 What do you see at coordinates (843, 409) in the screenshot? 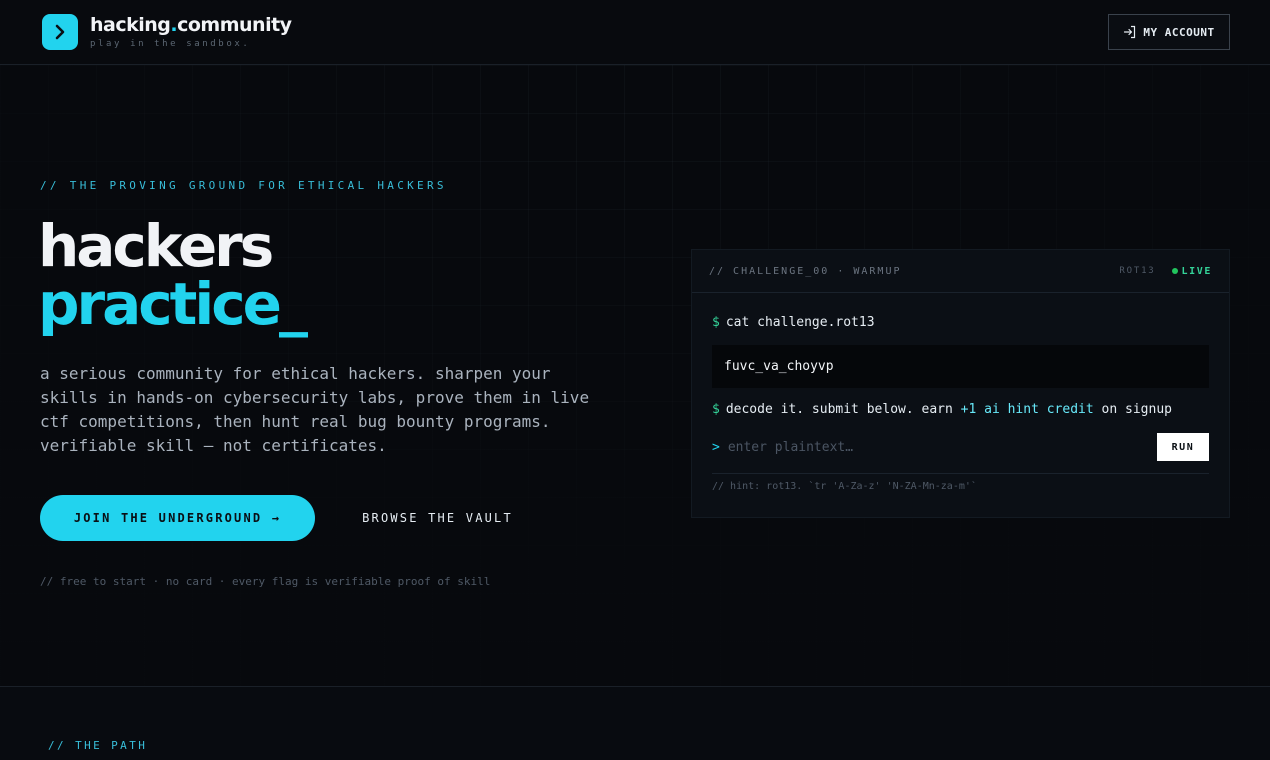
I see `instruction-before: decode it. submit below. earn` at bounding box center [843, 409].